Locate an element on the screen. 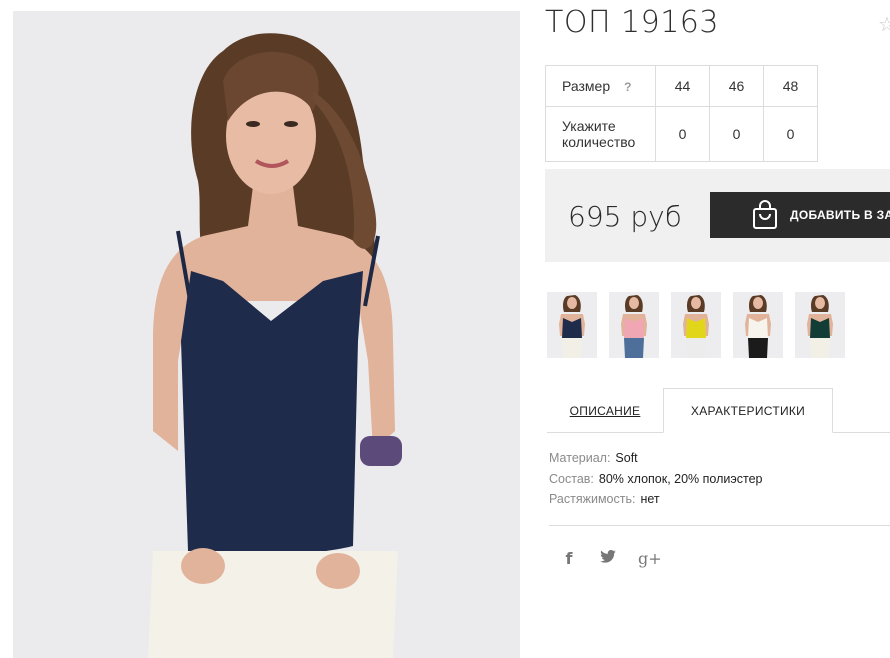 The width and height of the screenshot is (890, 658). add-to-cart-label: ДОБАВИТЬ В ЗАКАЗ is located at coordinates (840, 215).